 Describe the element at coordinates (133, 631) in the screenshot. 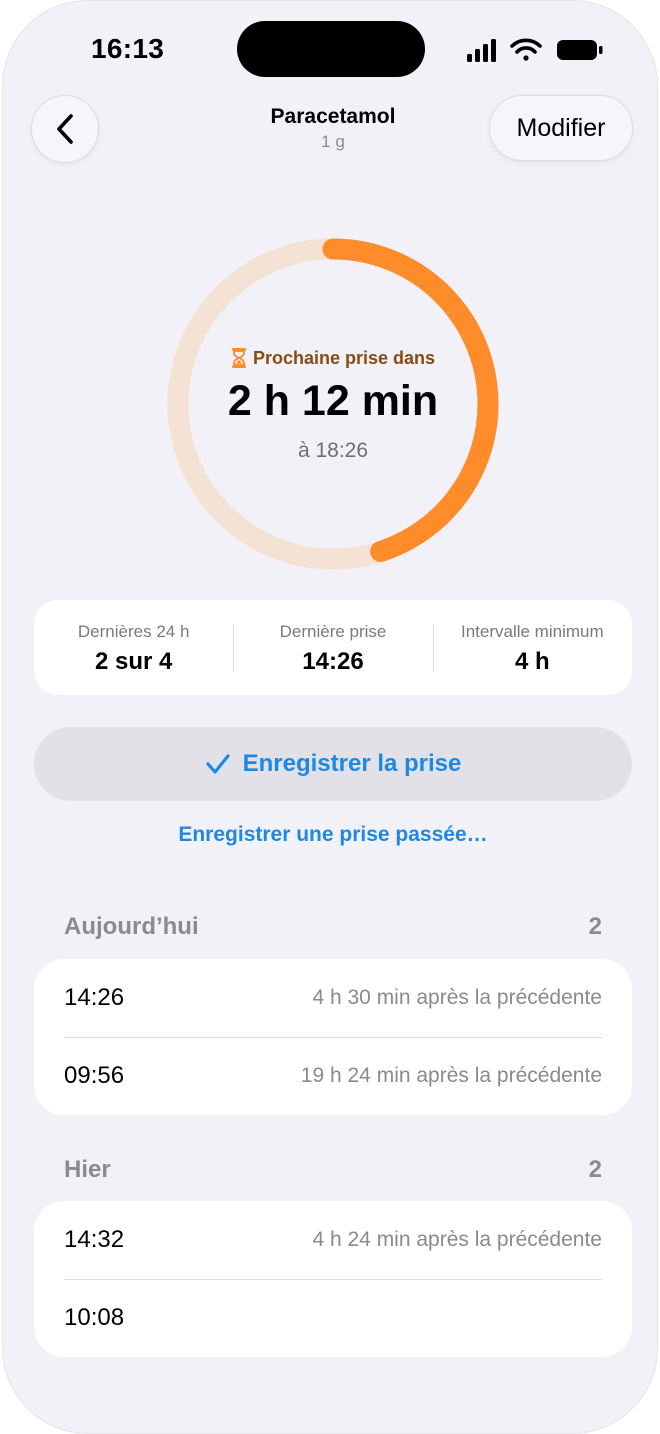

I see `stat-label: Dernières 24 h` at that location.